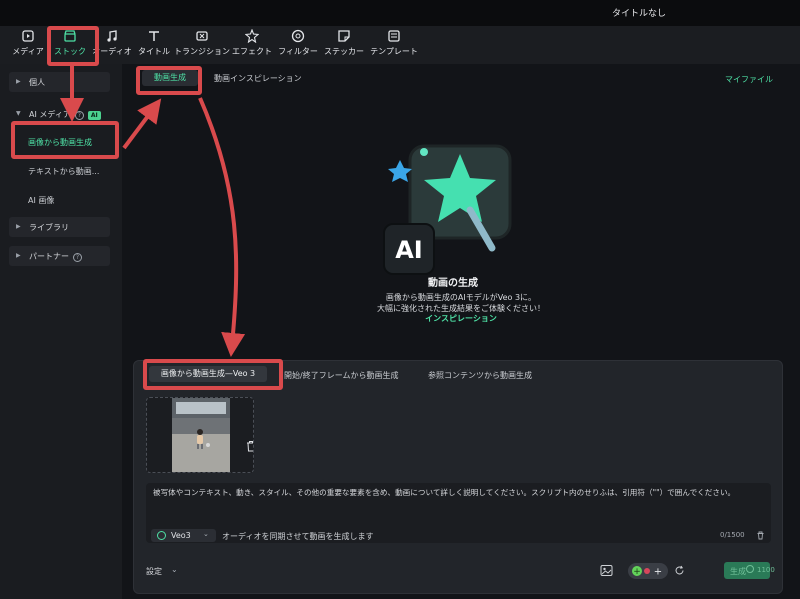 The width and height of the screenshot is (800, 599). What do you see at coordinates (41, 200) in the screenshot?
I see `sidebar-item-ai-image: AI 画像` at bounding box center [41, 200].